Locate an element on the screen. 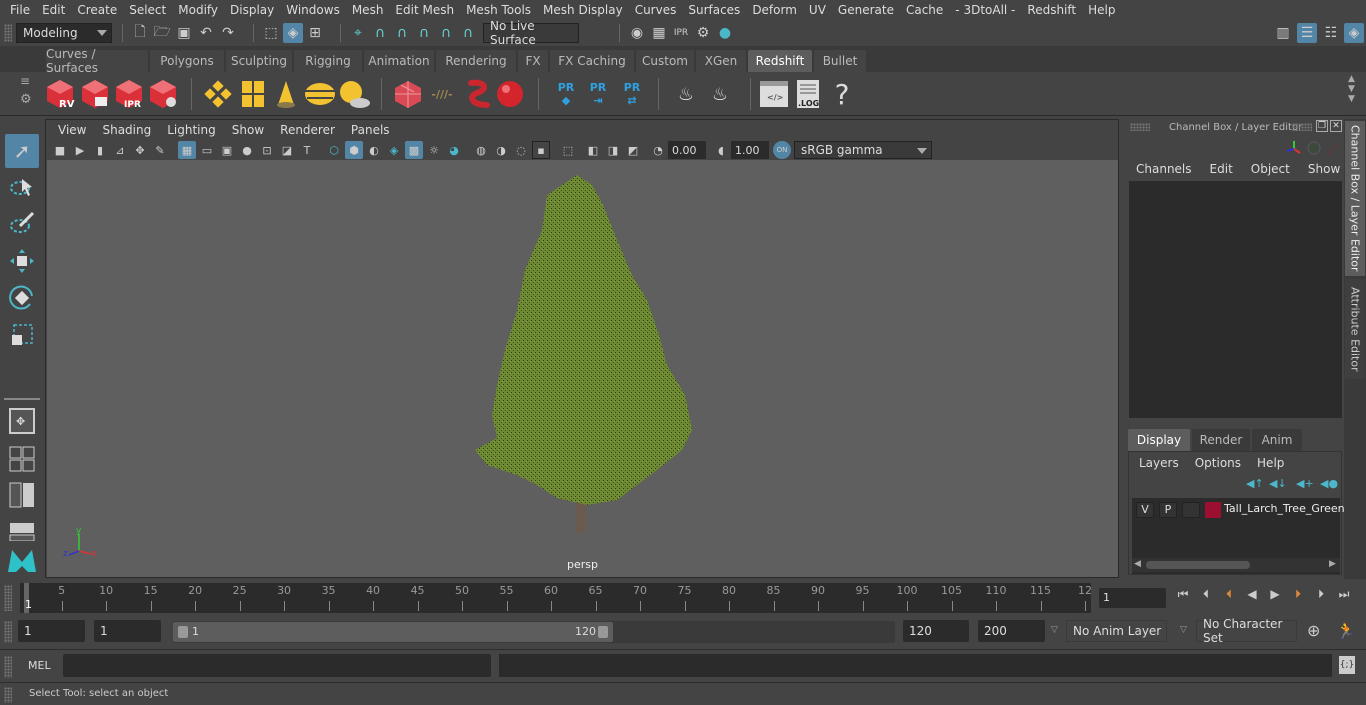 Image resolution: width=1366 pixels, height=705 pixels. viewport-menu-show: Show is located at coordinates (248, 130).